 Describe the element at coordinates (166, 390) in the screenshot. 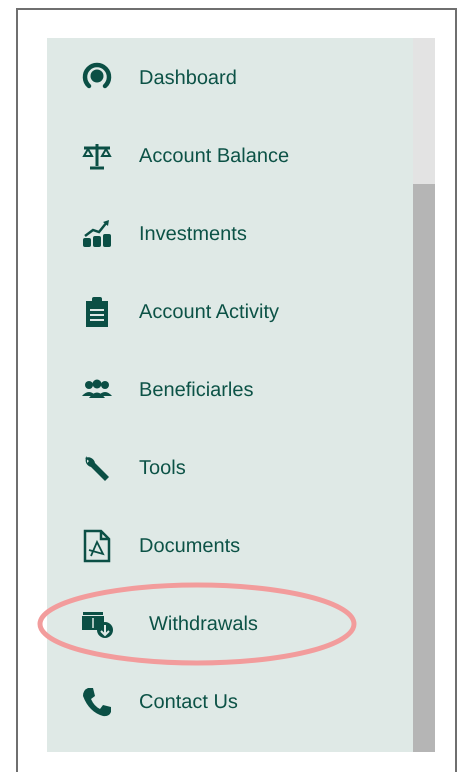

I see `nav-item: Beneficiarles` at that location.